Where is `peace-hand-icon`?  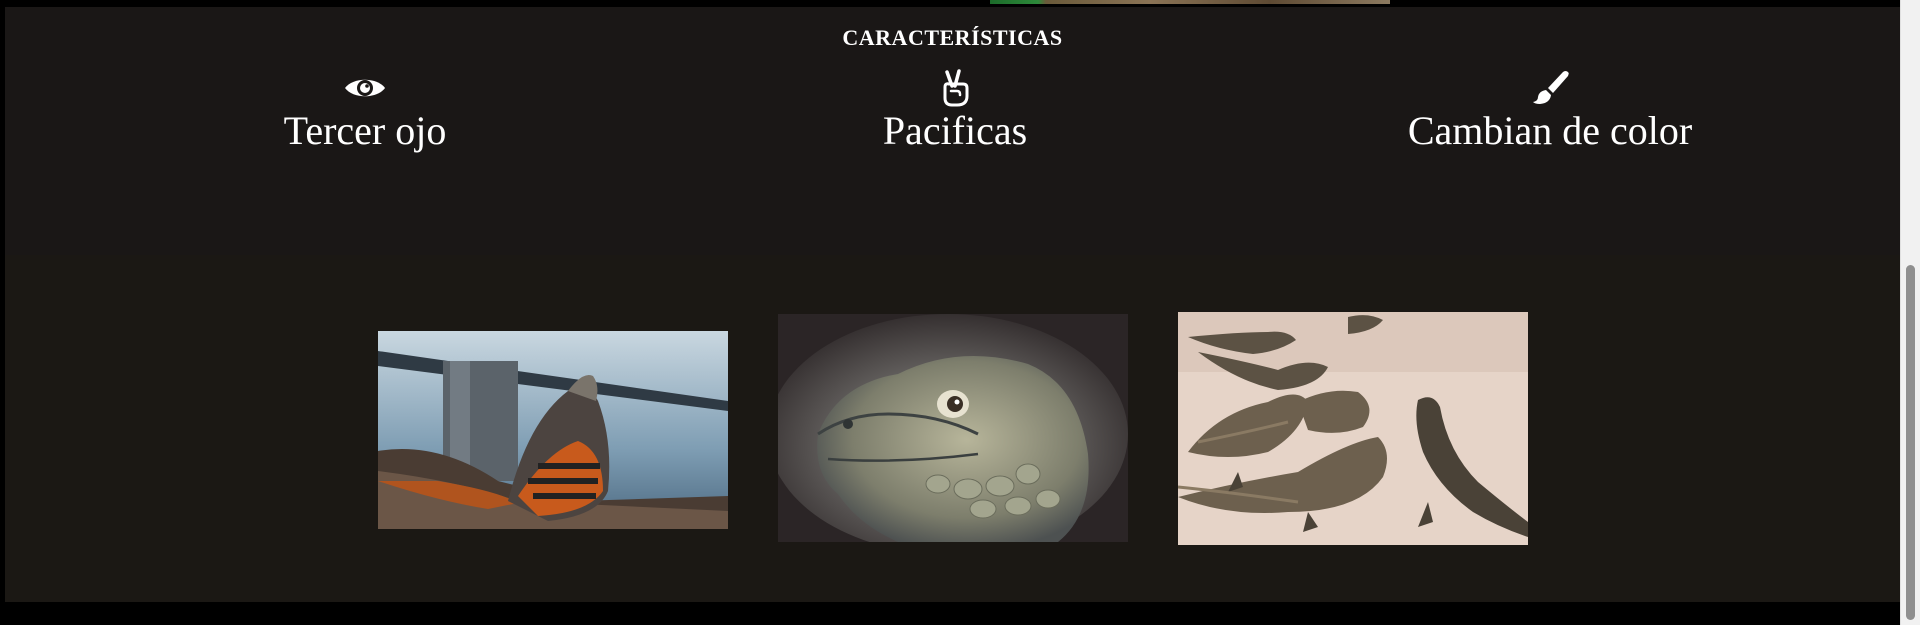
peace-hand-icon is located at coordinates (956, 88).